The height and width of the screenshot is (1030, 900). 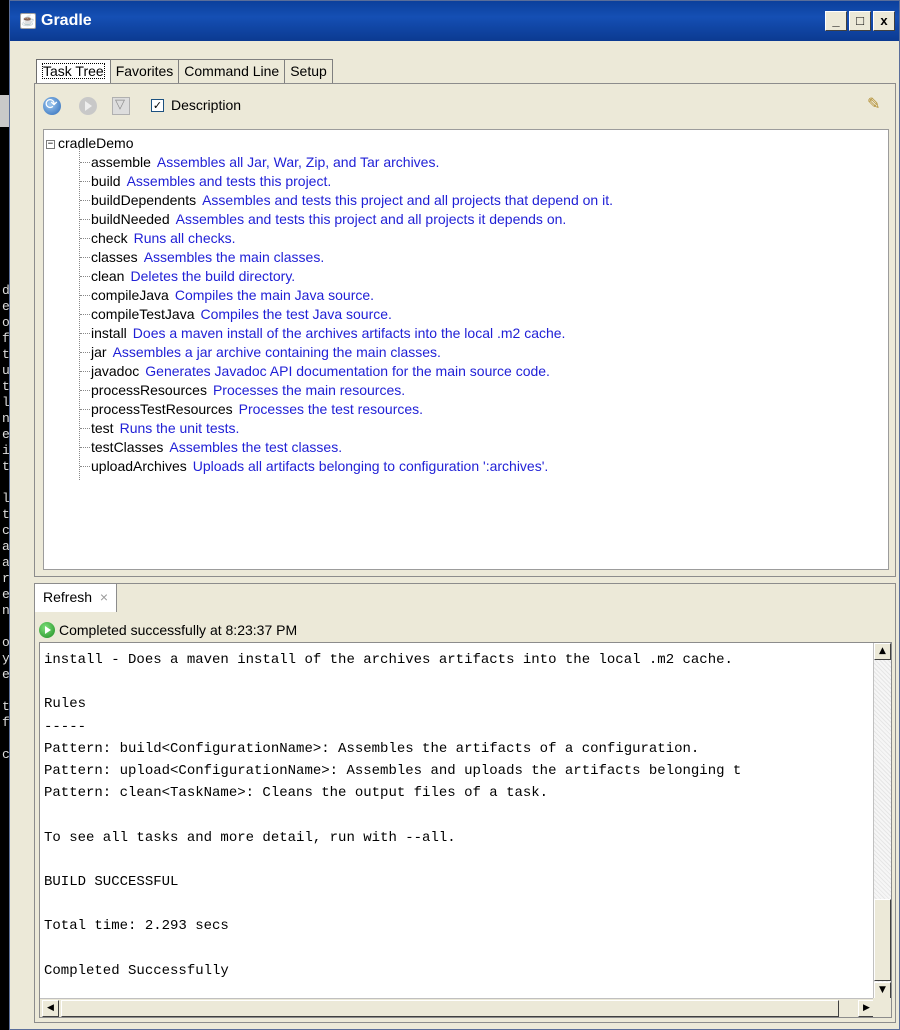 What do you see at coordinates (28, 21) in the screenshot?
I see `java-icon: ☕` at bounding box center [28, 21].